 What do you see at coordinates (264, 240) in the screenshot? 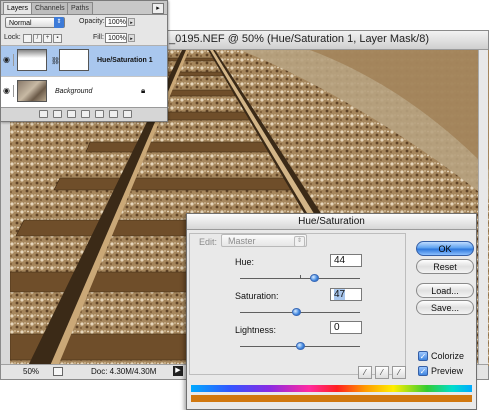
I see `edit-channel-select: Master ⇕` at bounding box center [264, 240].